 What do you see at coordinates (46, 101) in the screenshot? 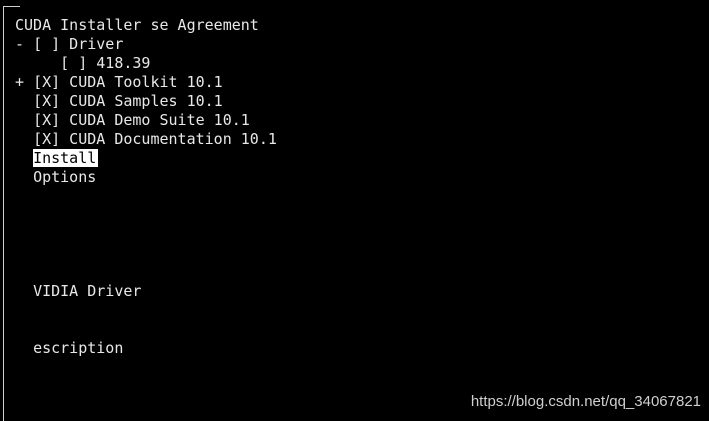
I see `samples-checkbox: [X]` at bounding box center [46, 101].